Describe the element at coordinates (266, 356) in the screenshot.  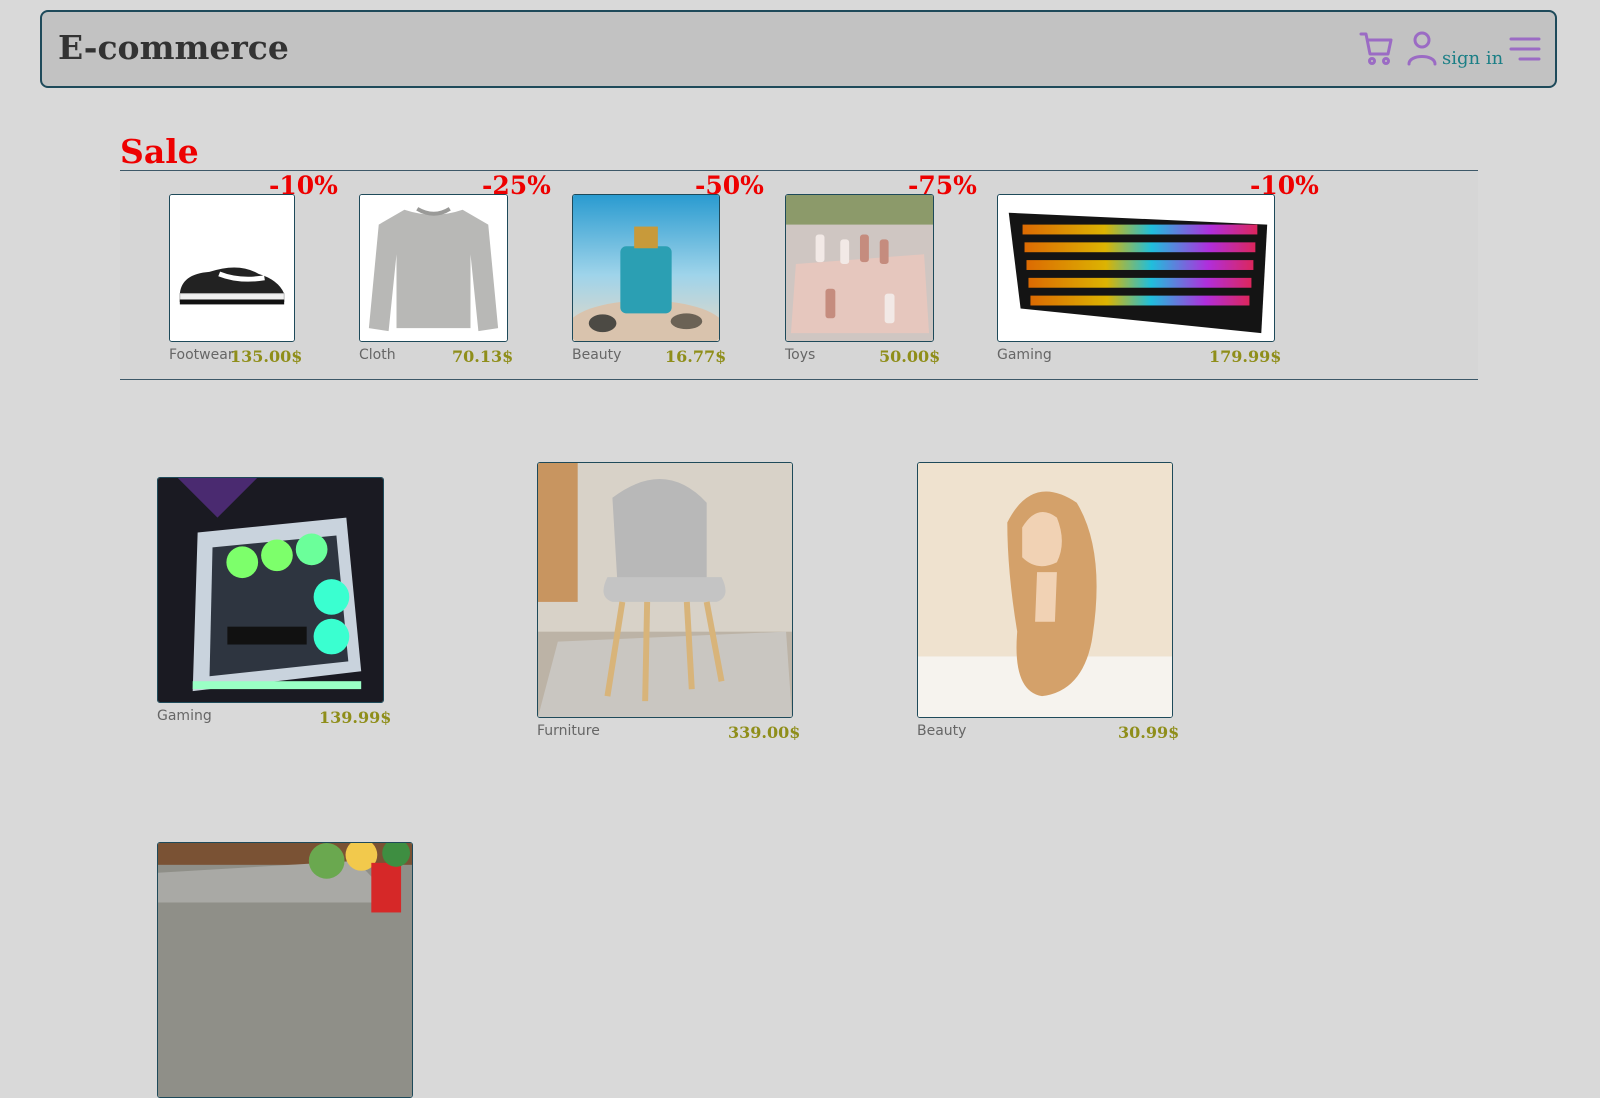
I see `price-label: 135.00$` at that location.